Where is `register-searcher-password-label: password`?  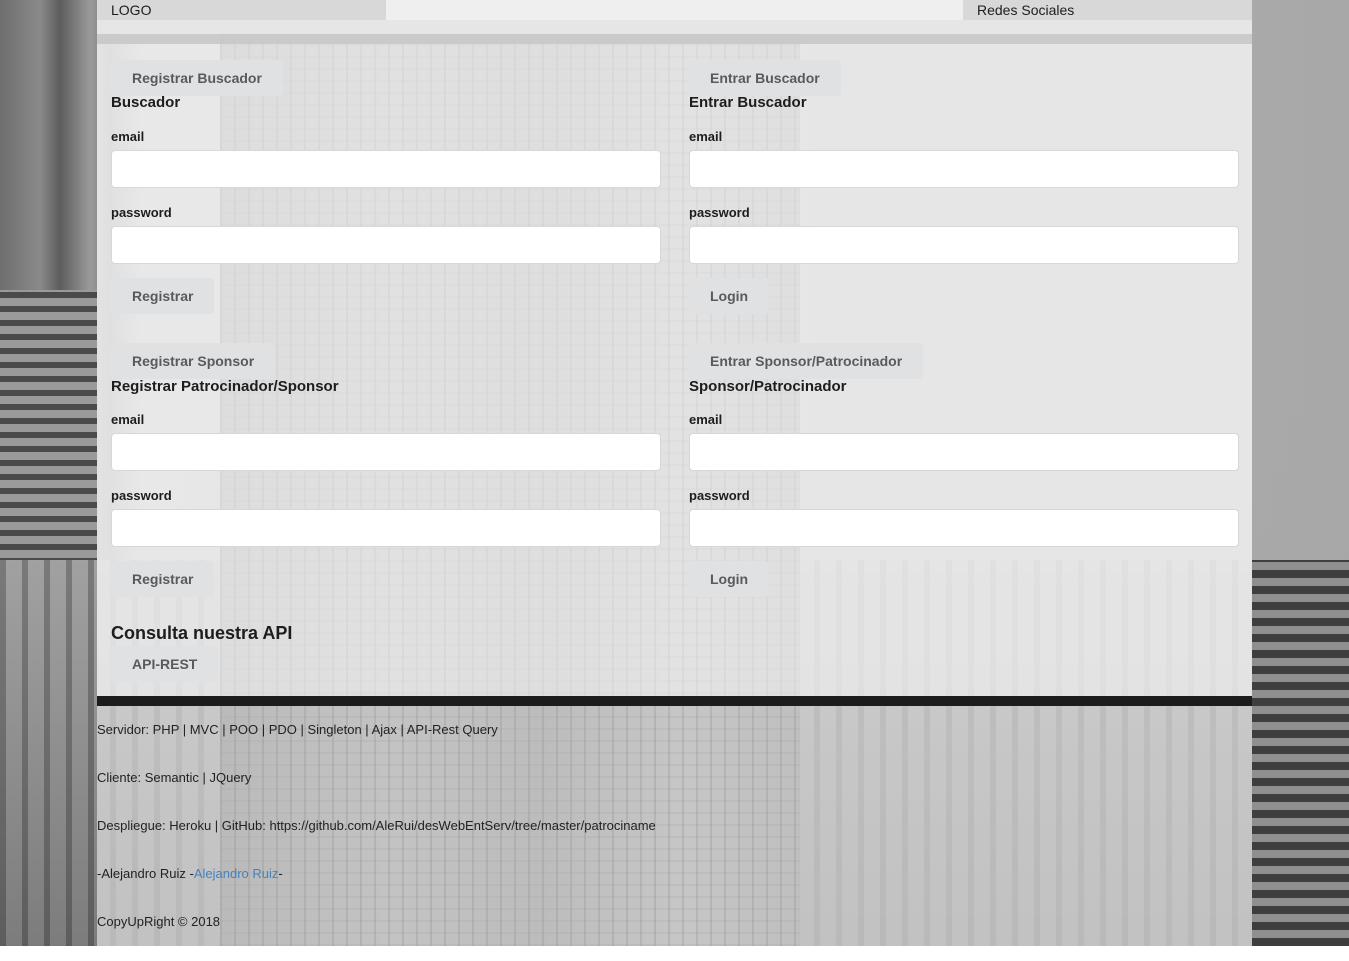 register-searcher-password-label: password is located at coordinates (141, 212).